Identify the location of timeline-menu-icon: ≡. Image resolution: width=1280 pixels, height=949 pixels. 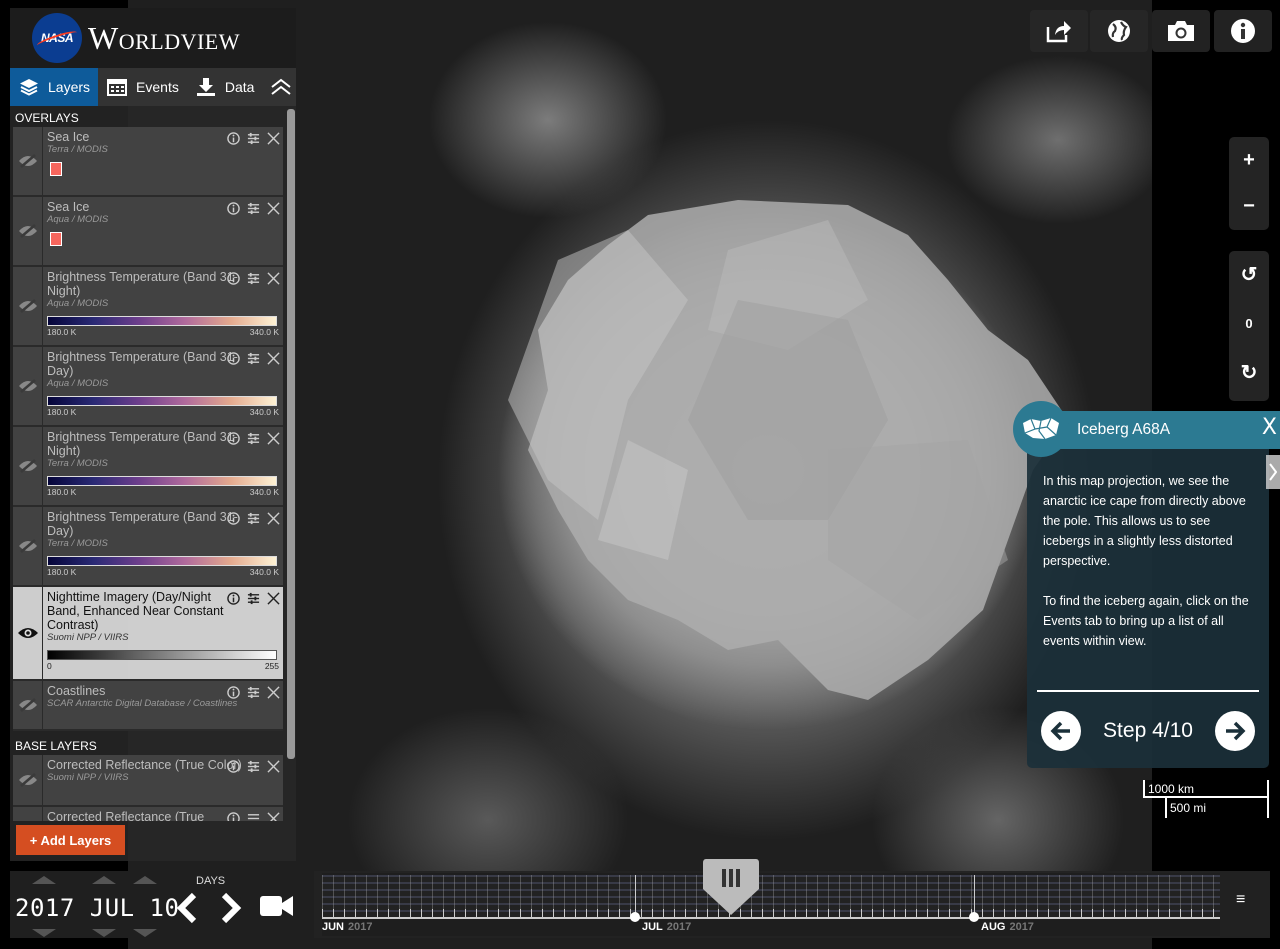
(1240, 900).